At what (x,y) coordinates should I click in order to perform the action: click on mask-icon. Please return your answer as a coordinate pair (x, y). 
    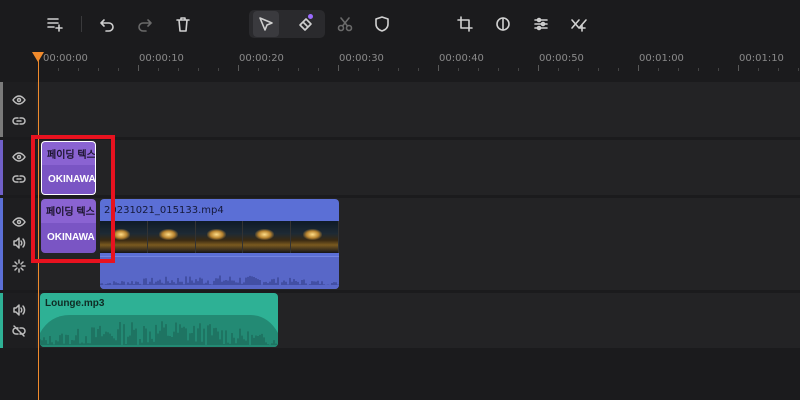
    Looking at the image, I should click on (382, 24).